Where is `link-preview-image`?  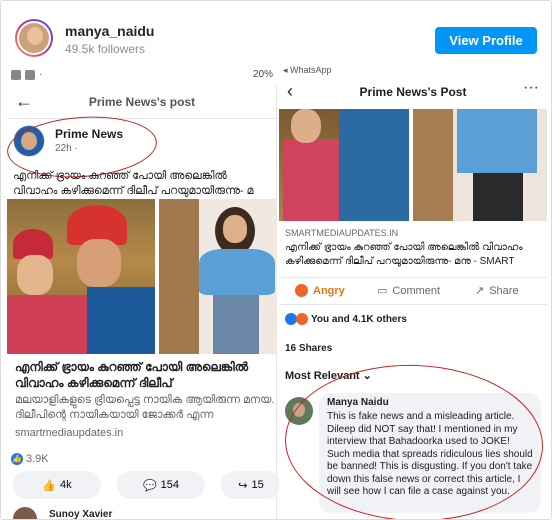 link-preview-image is located at coordinates (413, 165).